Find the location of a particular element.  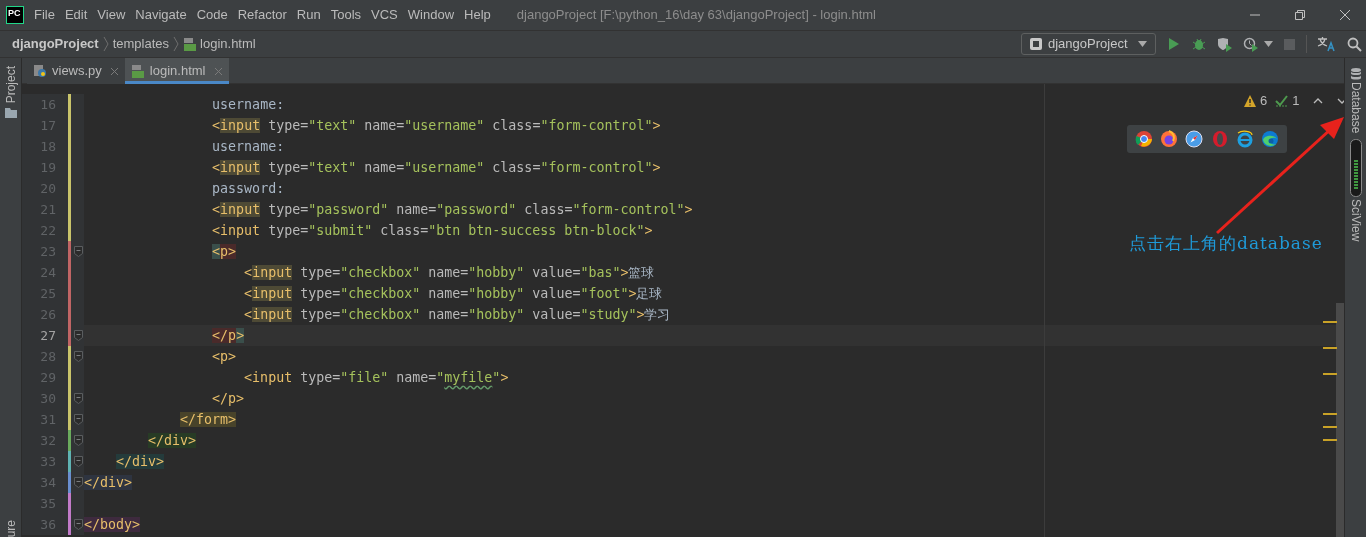

tool-window-label: SciView is located at coordinates (1355, 220).